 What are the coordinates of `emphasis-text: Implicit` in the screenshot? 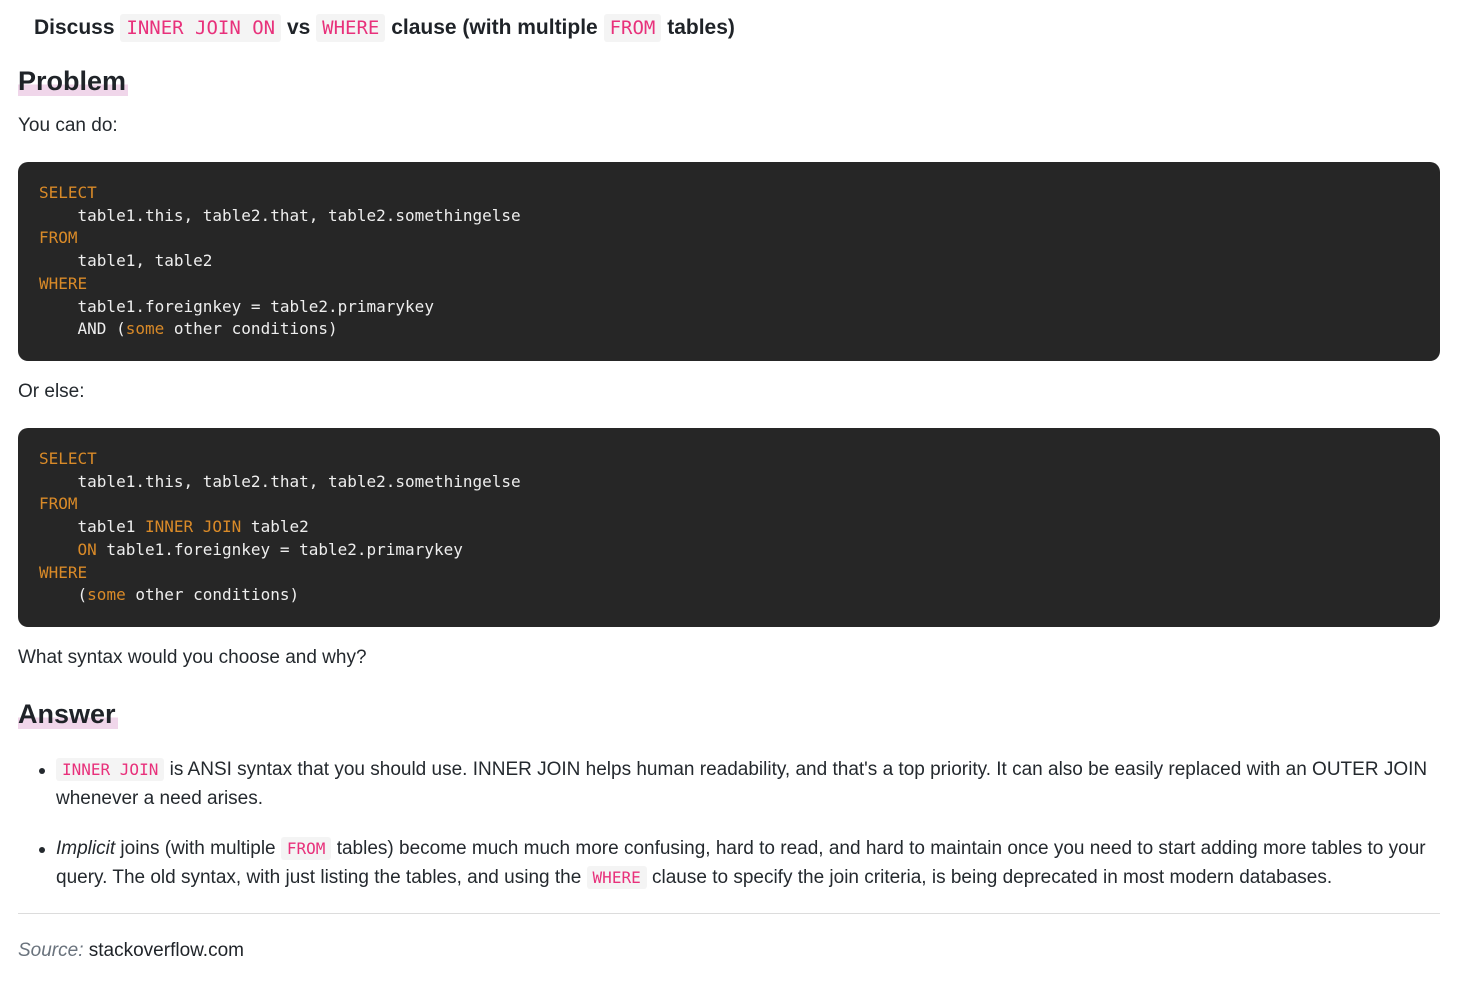 It's located at (86, 848).